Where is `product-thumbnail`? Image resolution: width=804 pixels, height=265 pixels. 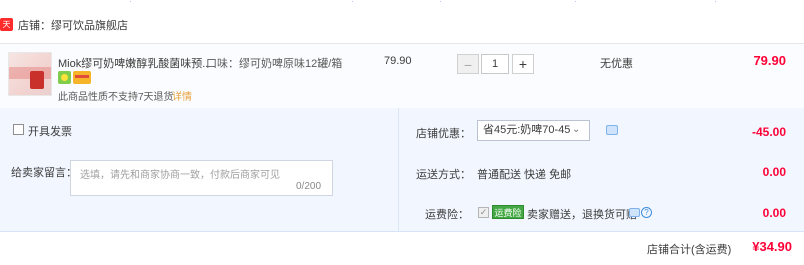 product-thumbnail is located at coordinates (30, 74).